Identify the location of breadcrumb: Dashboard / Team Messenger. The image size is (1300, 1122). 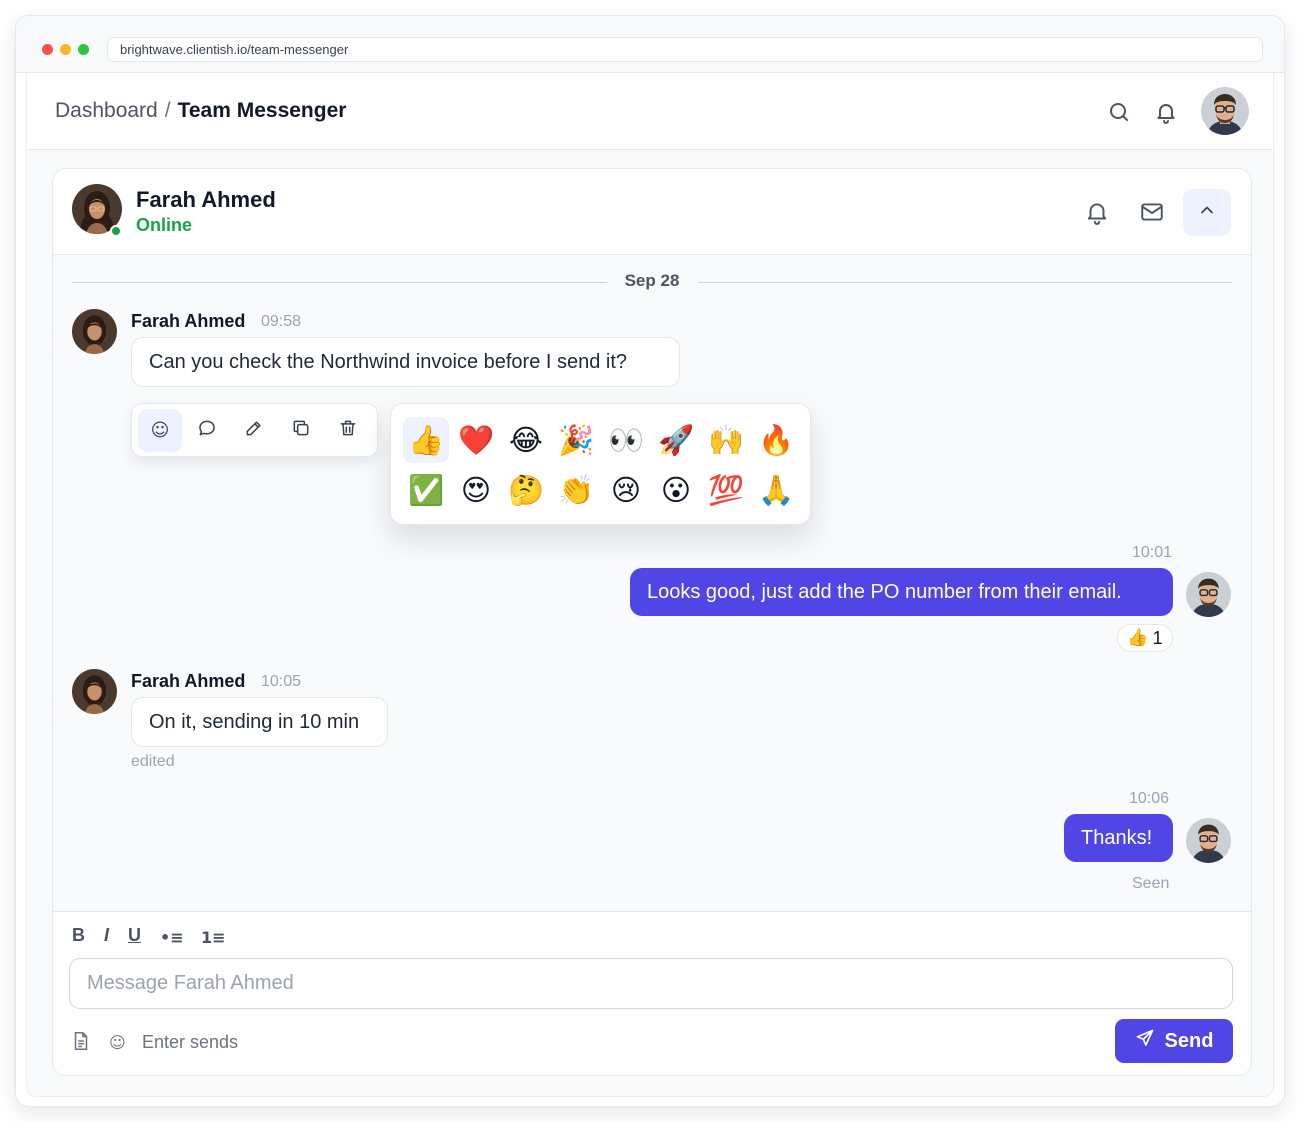
(200, 111).